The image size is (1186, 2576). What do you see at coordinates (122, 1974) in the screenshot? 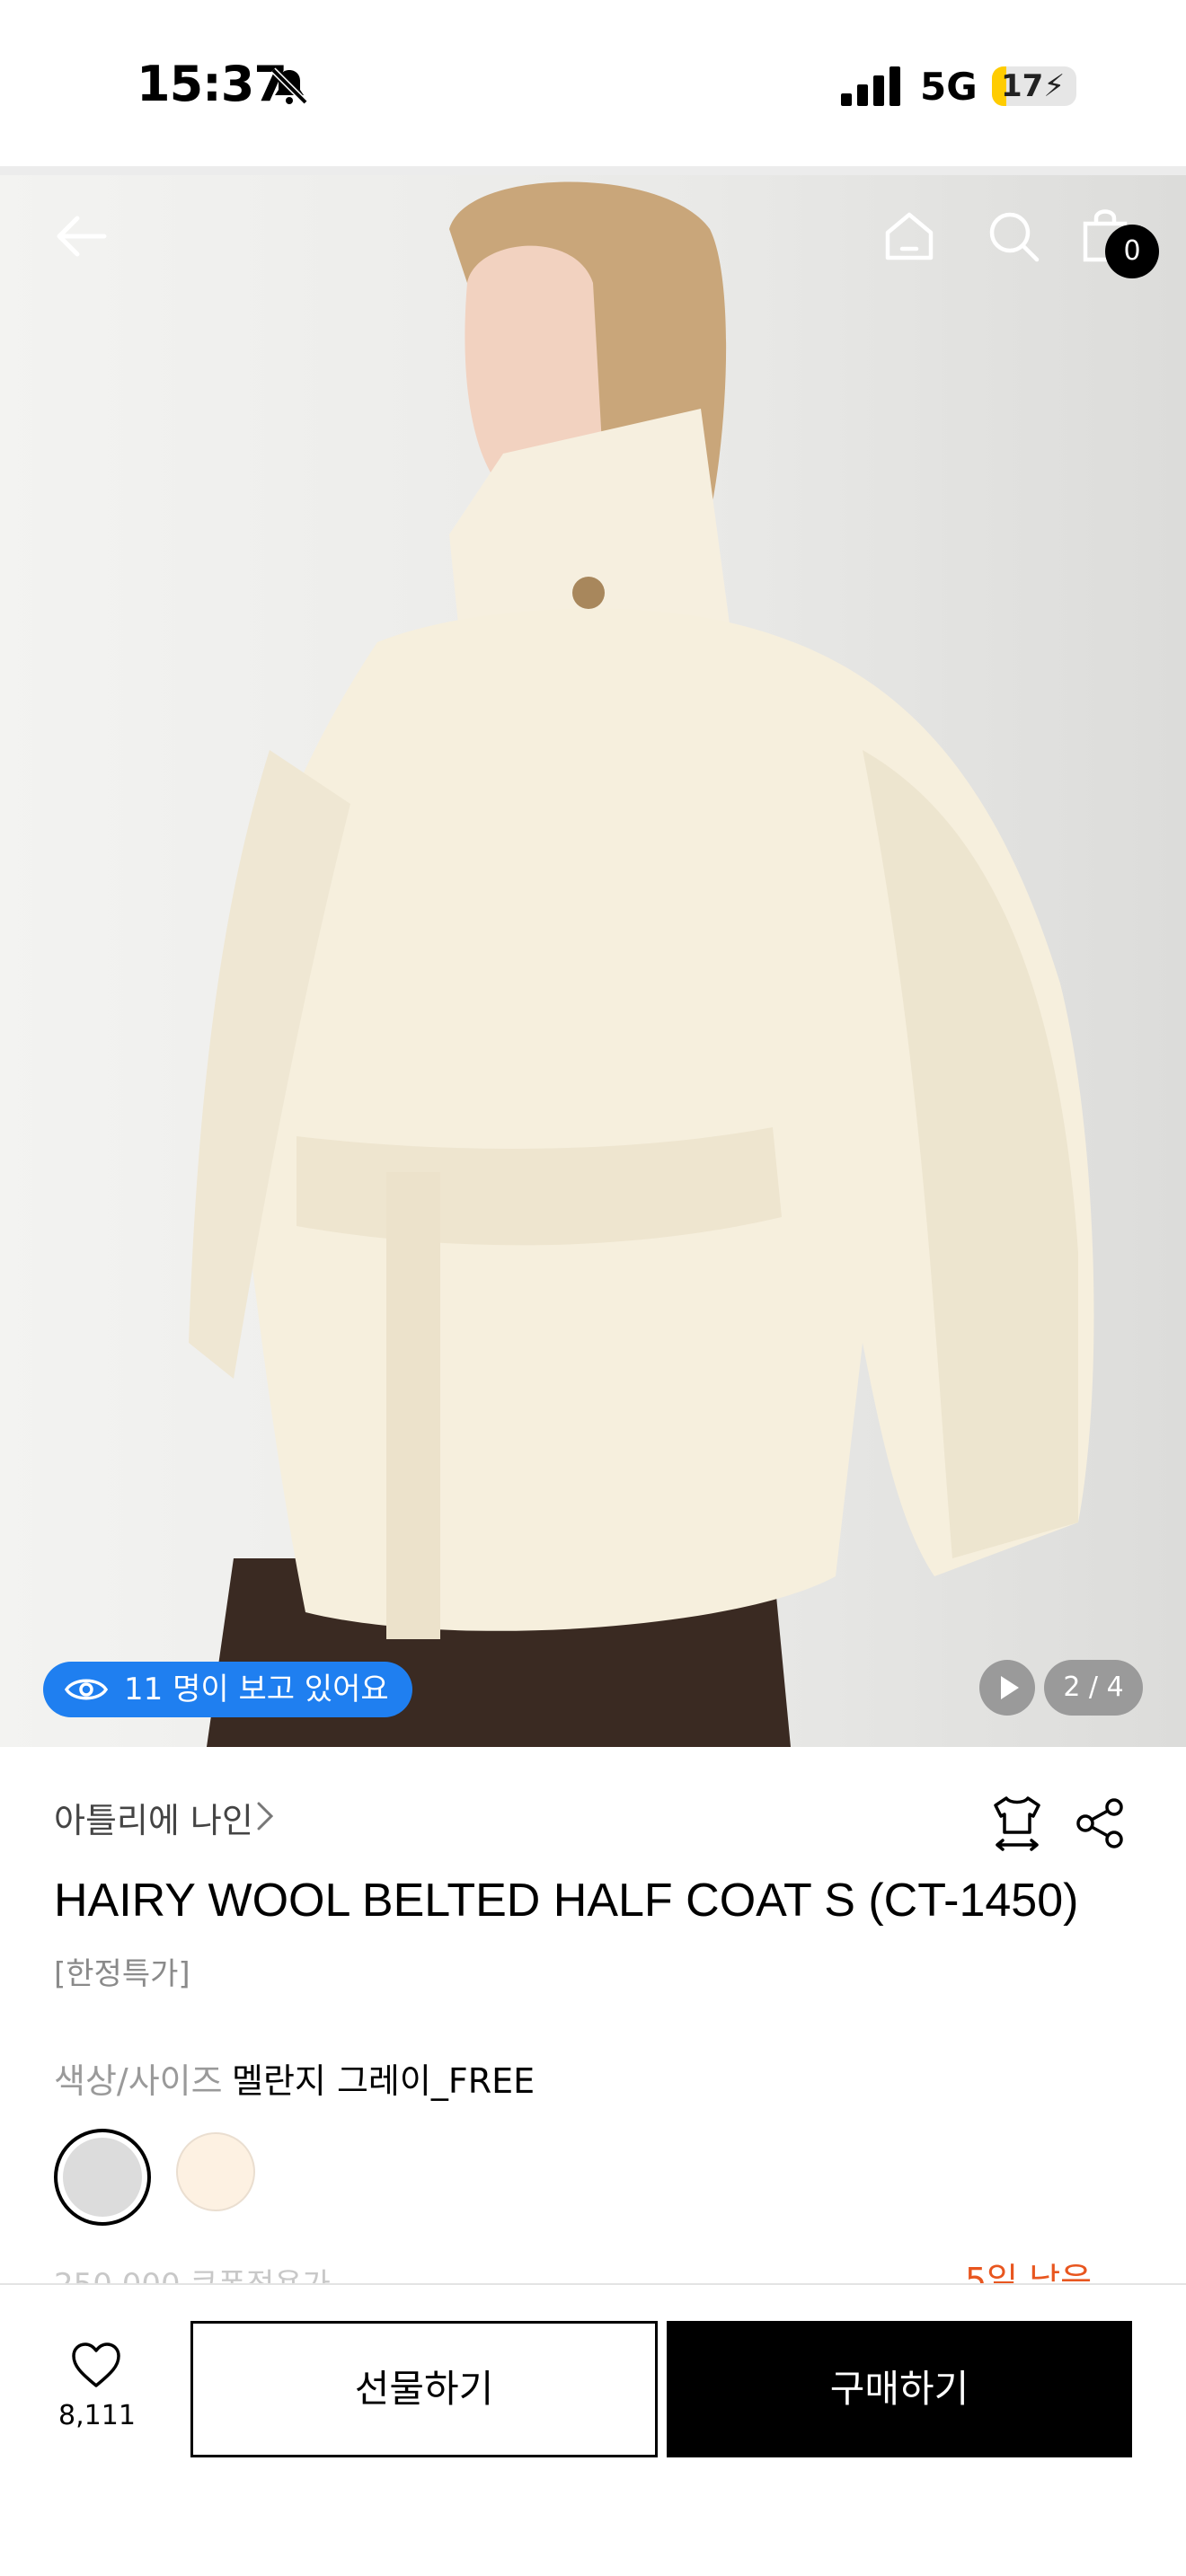
I see `promo-tag: [한정특가]` at bounding box center [122, 1974].